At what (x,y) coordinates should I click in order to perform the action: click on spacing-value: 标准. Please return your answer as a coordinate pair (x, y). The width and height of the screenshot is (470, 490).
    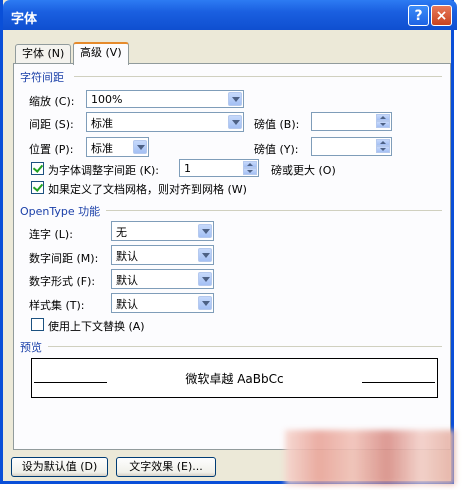
    Looking at the image, I should click on (102, 123).